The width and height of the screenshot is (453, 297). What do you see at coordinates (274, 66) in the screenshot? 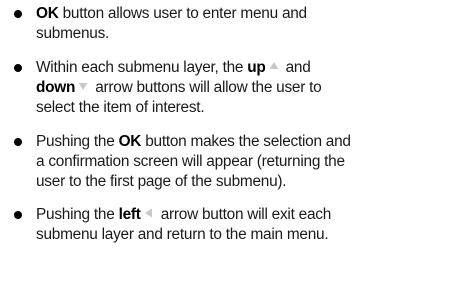
I see `up-arrow-icon` at bounding box center [274, 66].